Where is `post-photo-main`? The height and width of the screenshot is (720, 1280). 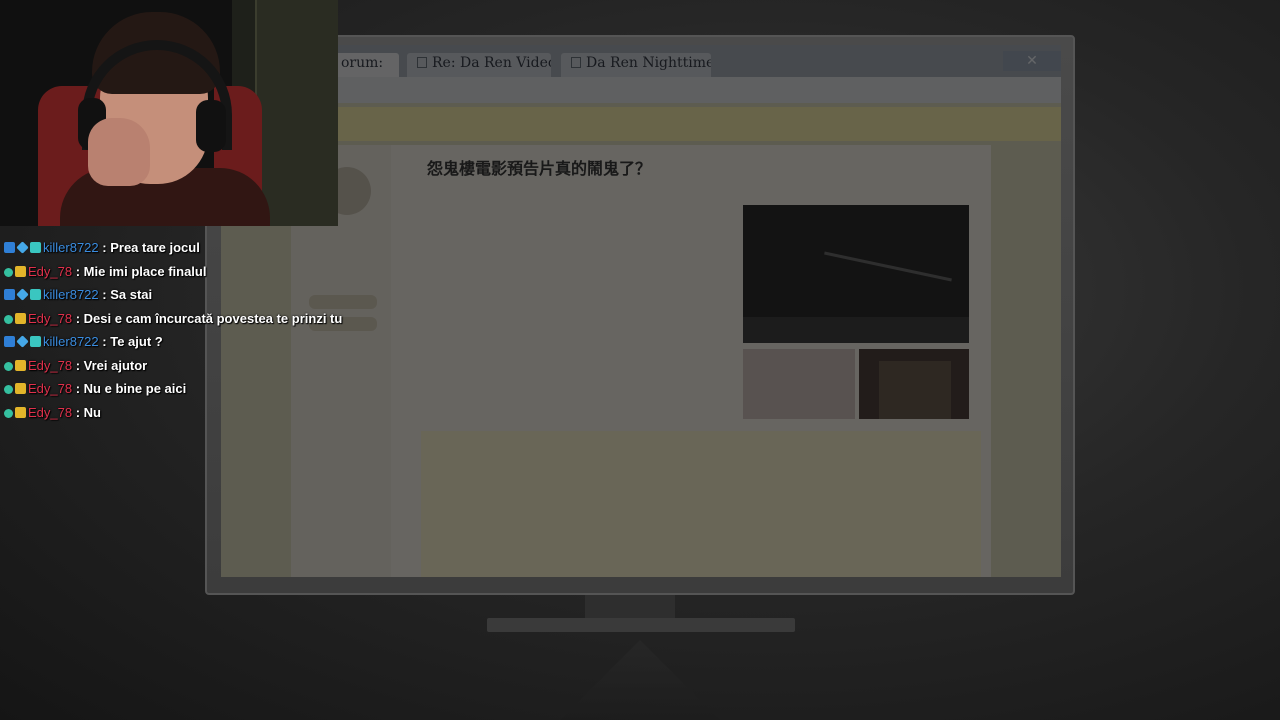 post-photo-main is located at coordinates (856, 274).